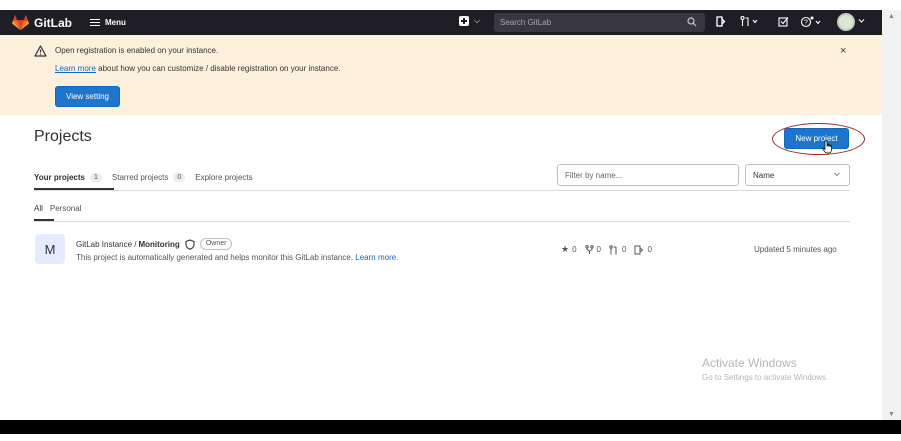  What do you see at coordinates (469, 21) in the screenshot?
I see `create-new-dropdown: ⌵` at bounding box center [469, 21].